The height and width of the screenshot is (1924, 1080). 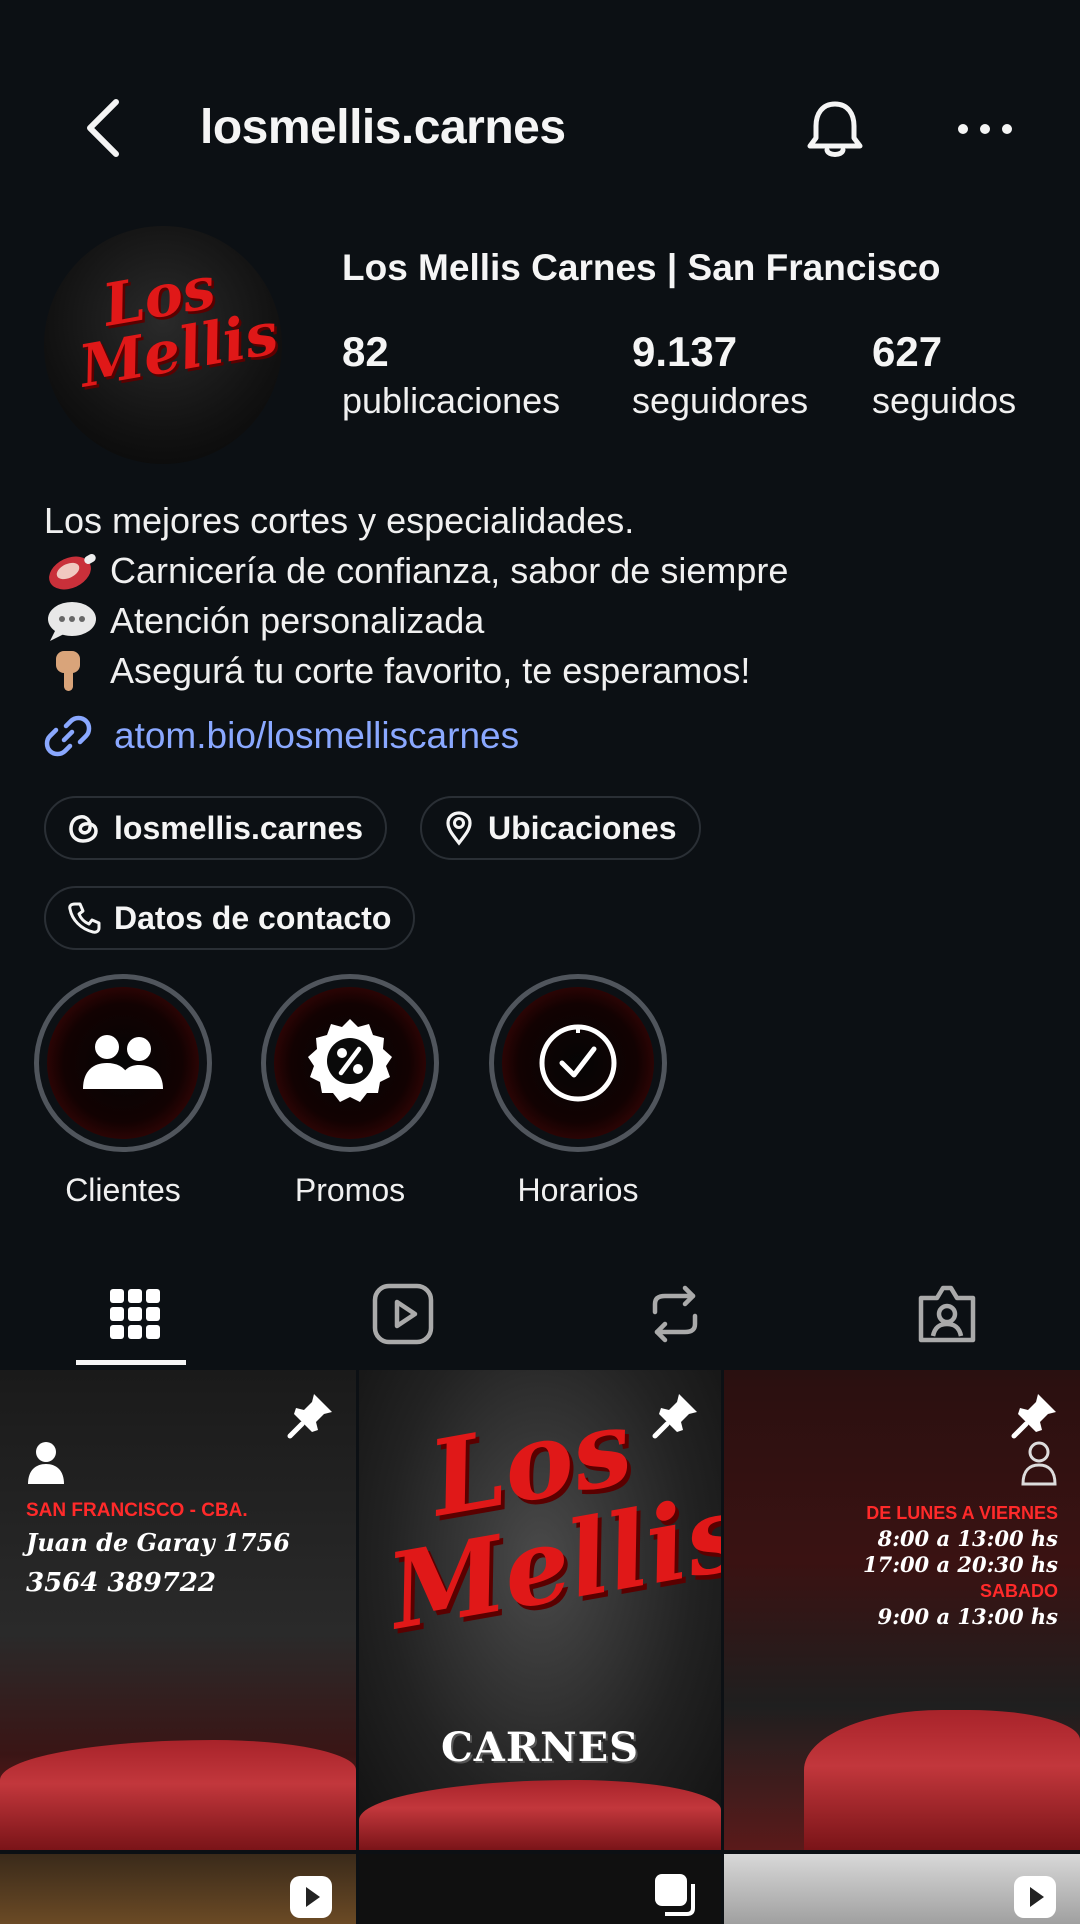 What do you see at coordinates (550, 1519) in the screenshot?
I see `brand-logo: Los Mellis` at bounding box center [550, 1519].